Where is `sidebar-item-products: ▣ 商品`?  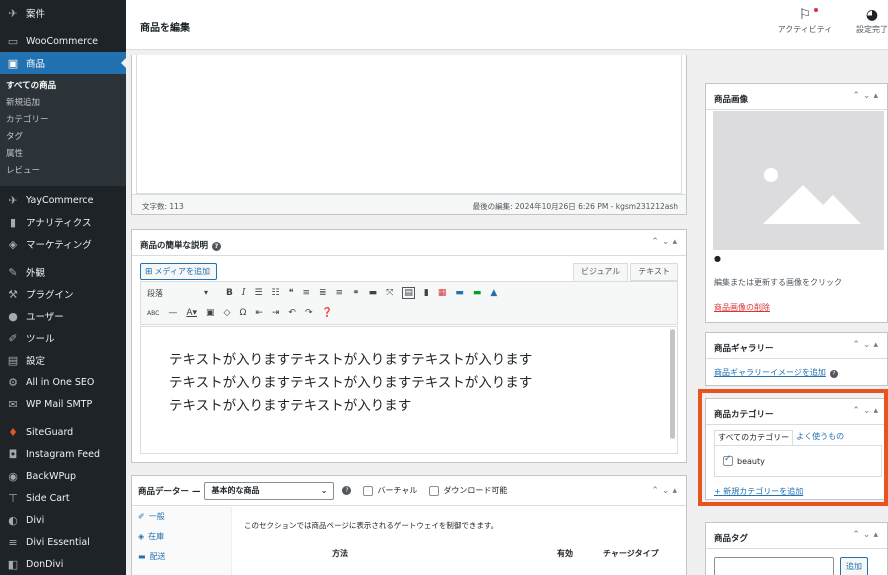 sidebar-item-products: ▣ 商品 is located at coordinates (63, 63).